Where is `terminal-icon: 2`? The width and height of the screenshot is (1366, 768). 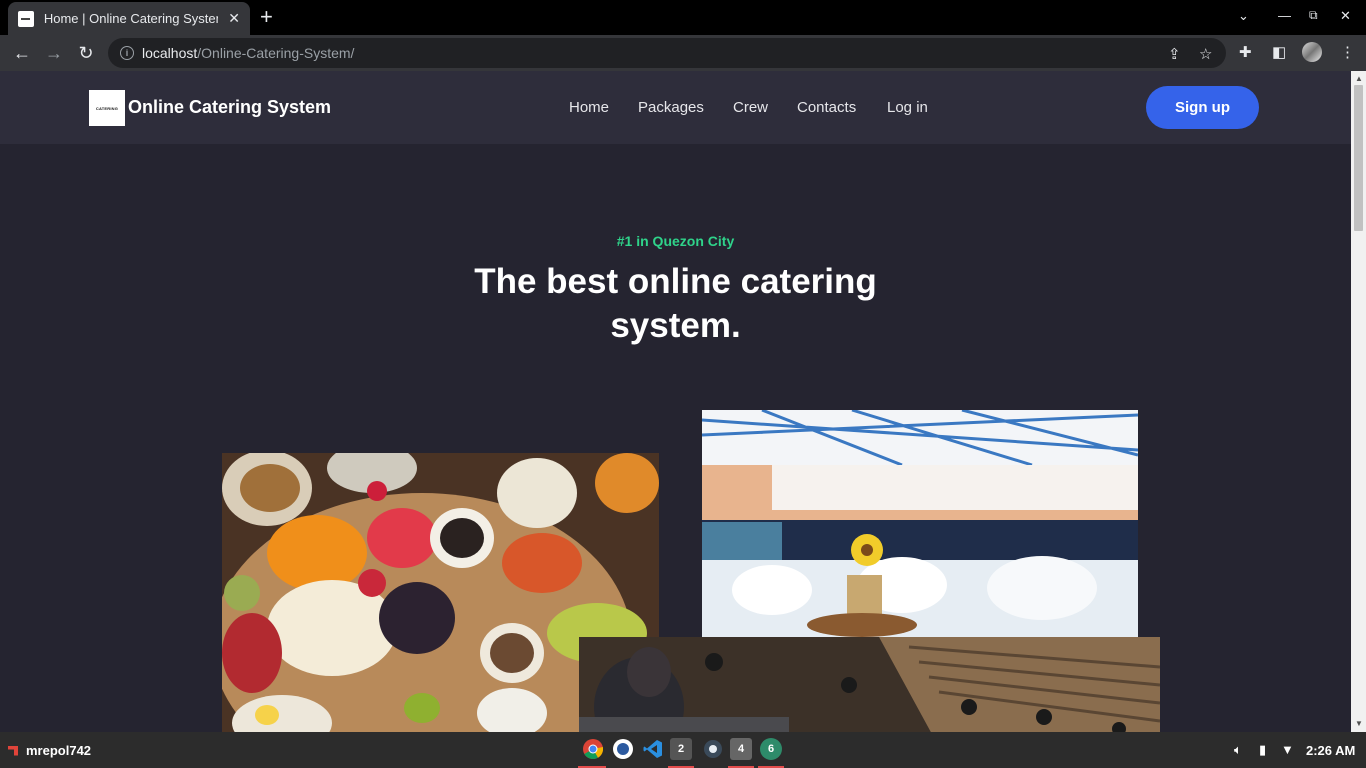 terminal-icon: 2 is located at coordinates (681, 749).